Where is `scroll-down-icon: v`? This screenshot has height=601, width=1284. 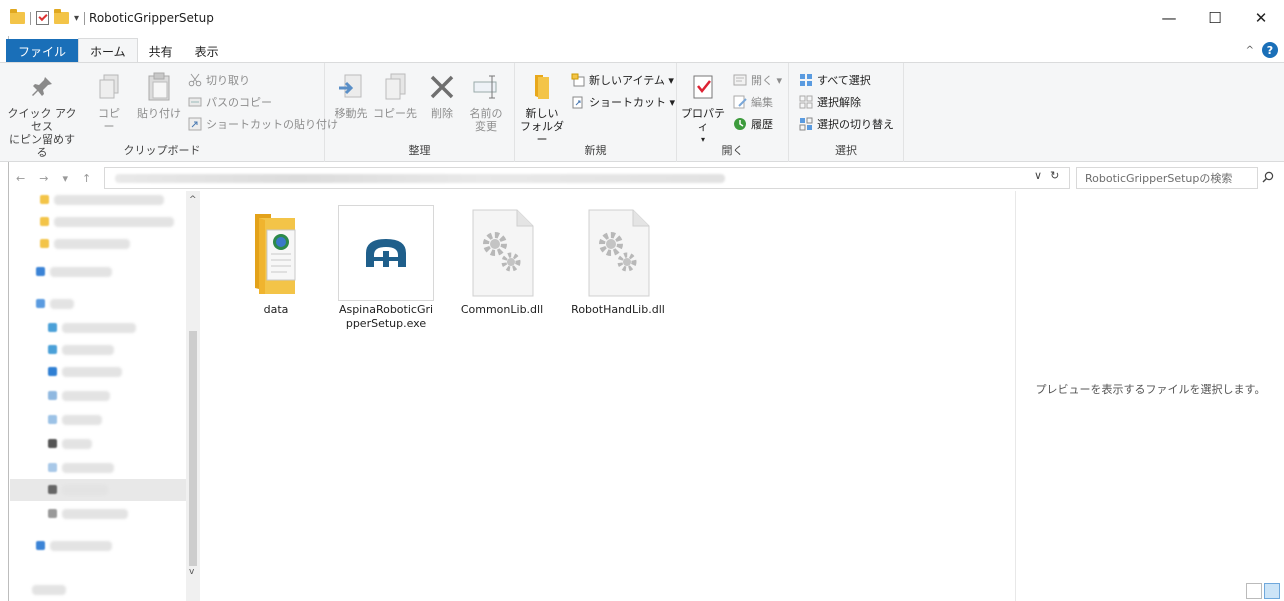 scroll-down-icon: v is located at coordinates (191, 572).